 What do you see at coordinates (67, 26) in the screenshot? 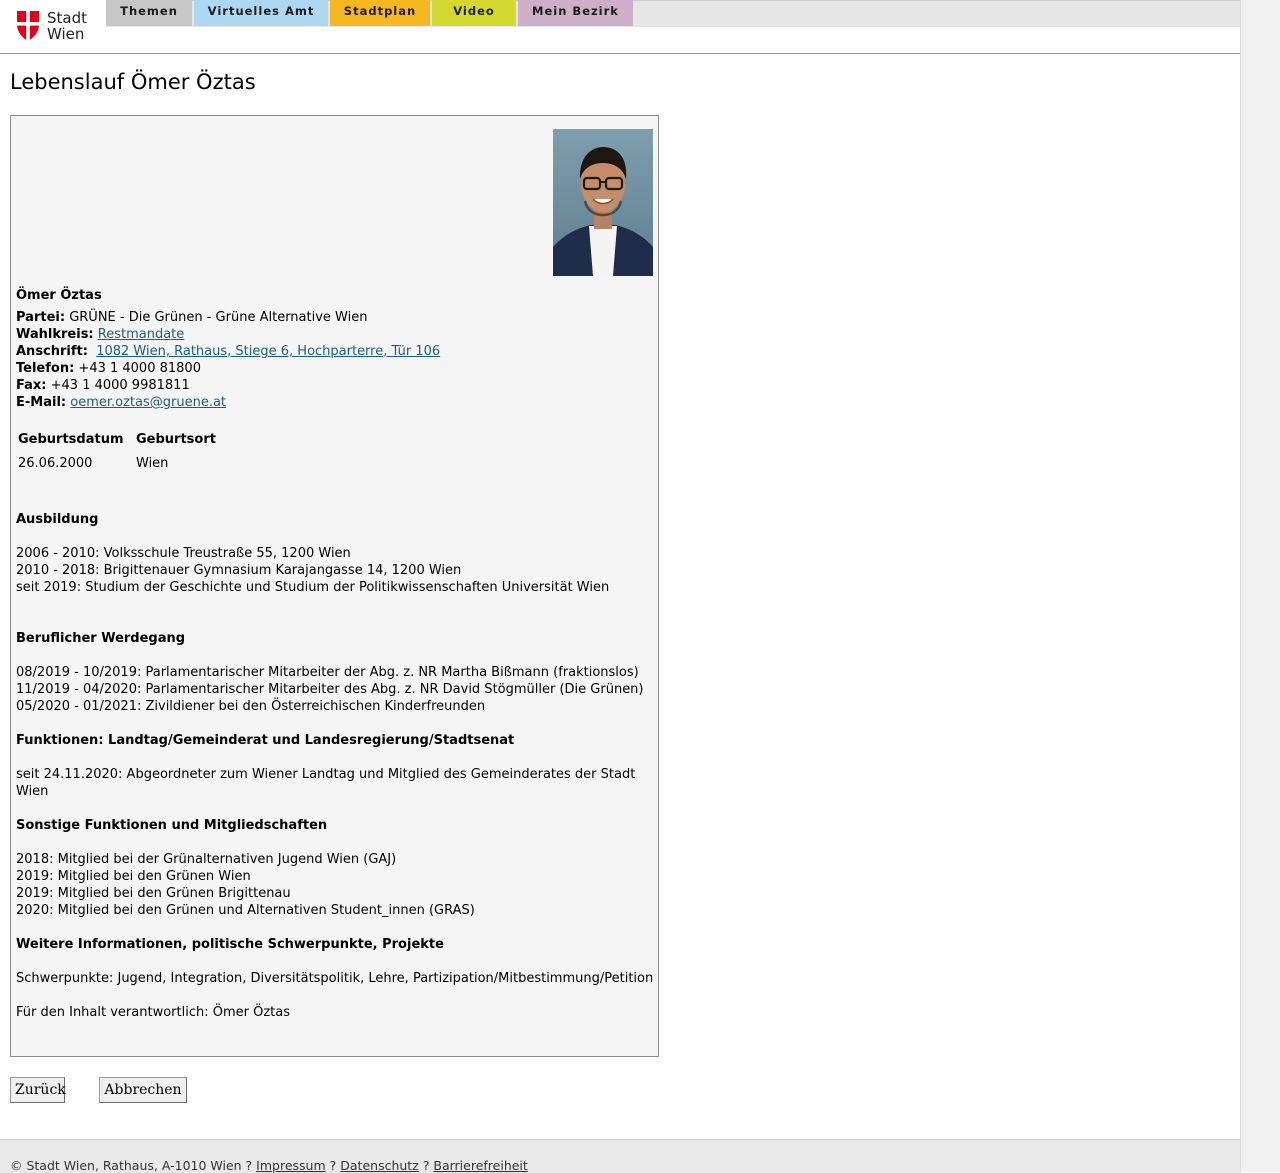
I see `logo-text: Stadt Wien` at bounding box center [67, 26].